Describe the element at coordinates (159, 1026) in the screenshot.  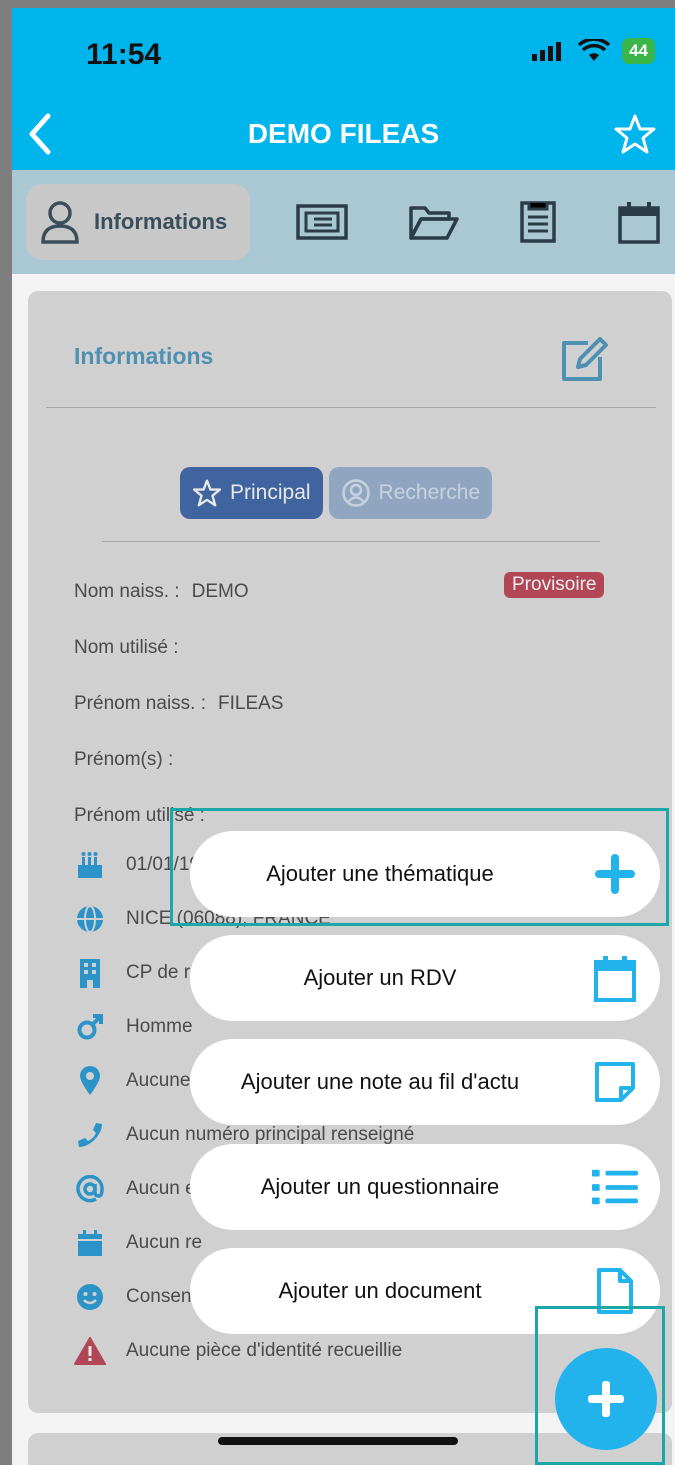
I see `info-row-text: Homme` at that location.